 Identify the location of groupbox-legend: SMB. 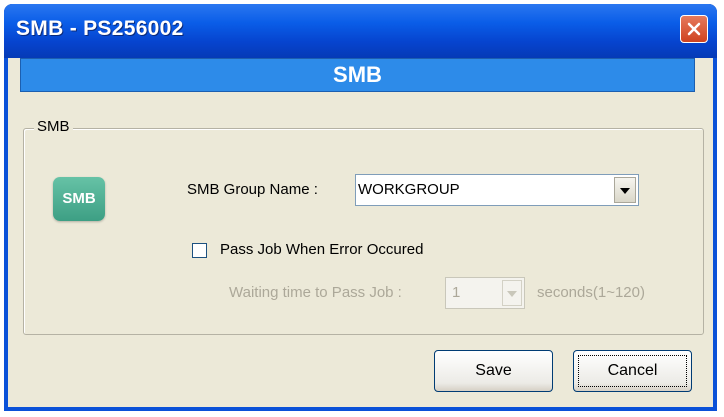
(53, 126).